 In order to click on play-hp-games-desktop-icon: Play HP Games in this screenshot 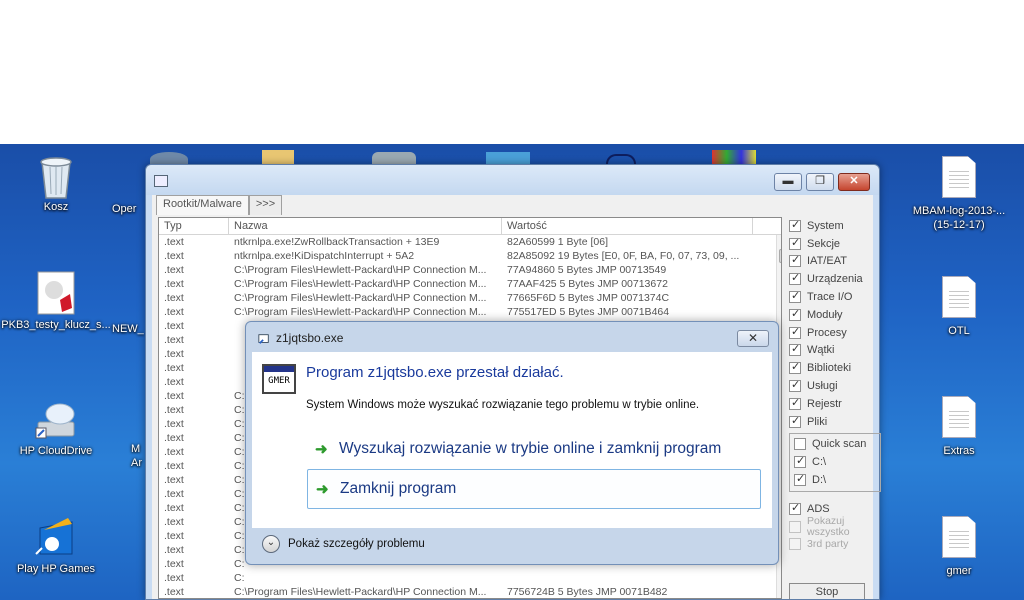, I will do `click(56, 545)`.